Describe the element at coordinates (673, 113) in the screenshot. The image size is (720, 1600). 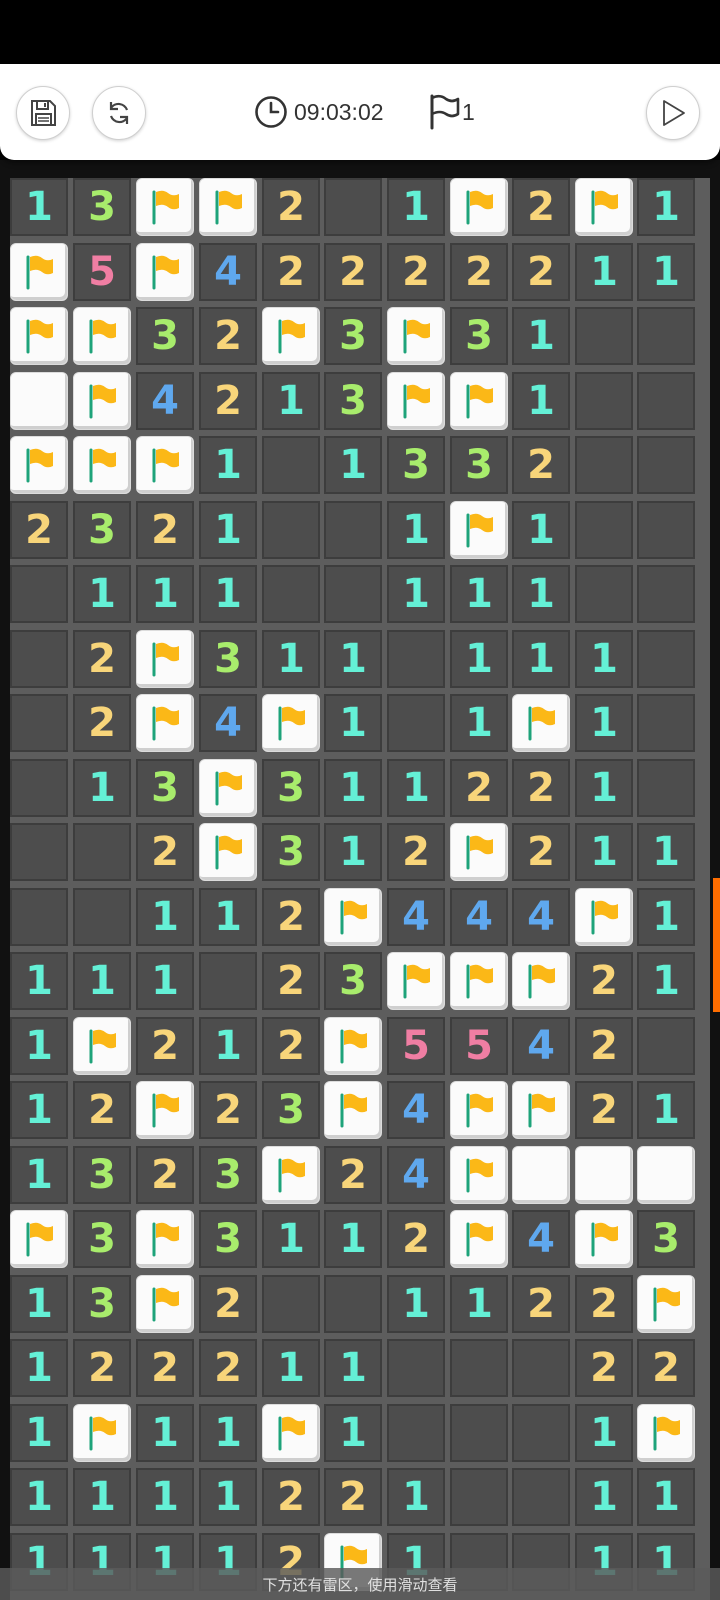
I see `play-button` at that location.